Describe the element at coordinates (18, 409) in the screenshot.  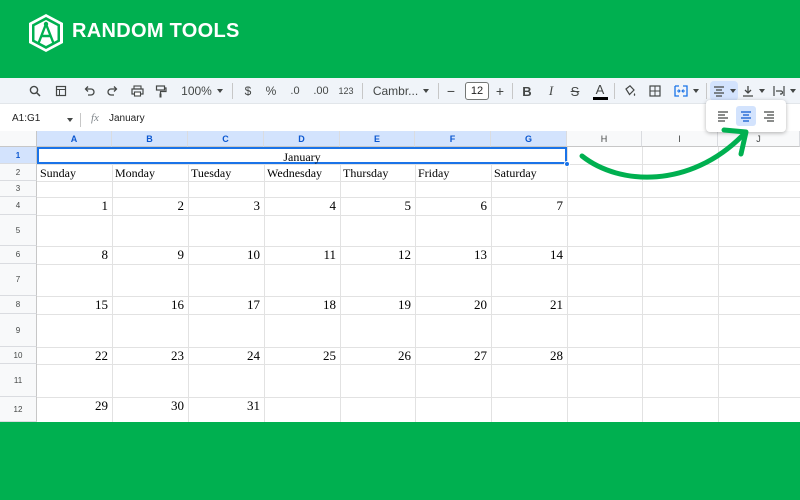
I see `row-header-12: 12` at that location.